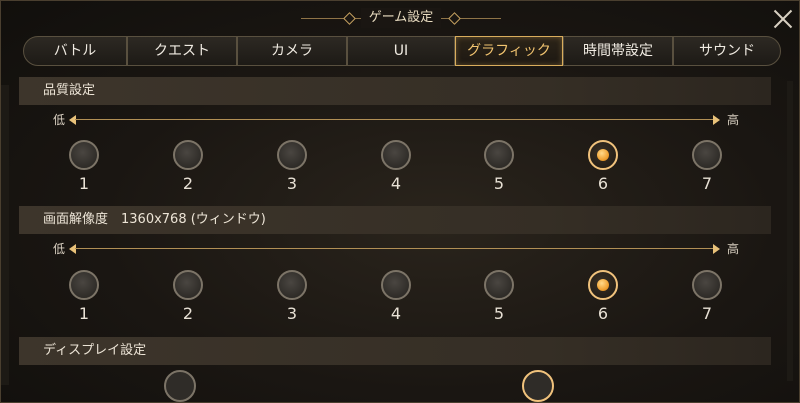  I want to click on resolution-option-label: 4, so click(396, 313).